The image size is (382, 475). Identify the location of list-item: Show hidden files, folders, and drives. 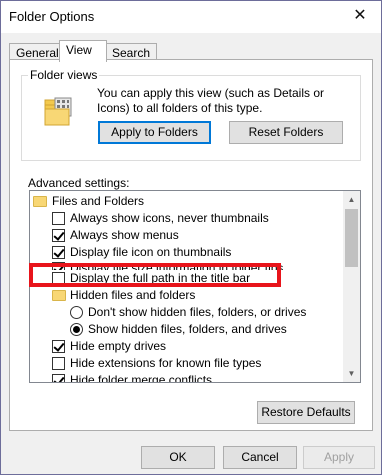
(187, 329).